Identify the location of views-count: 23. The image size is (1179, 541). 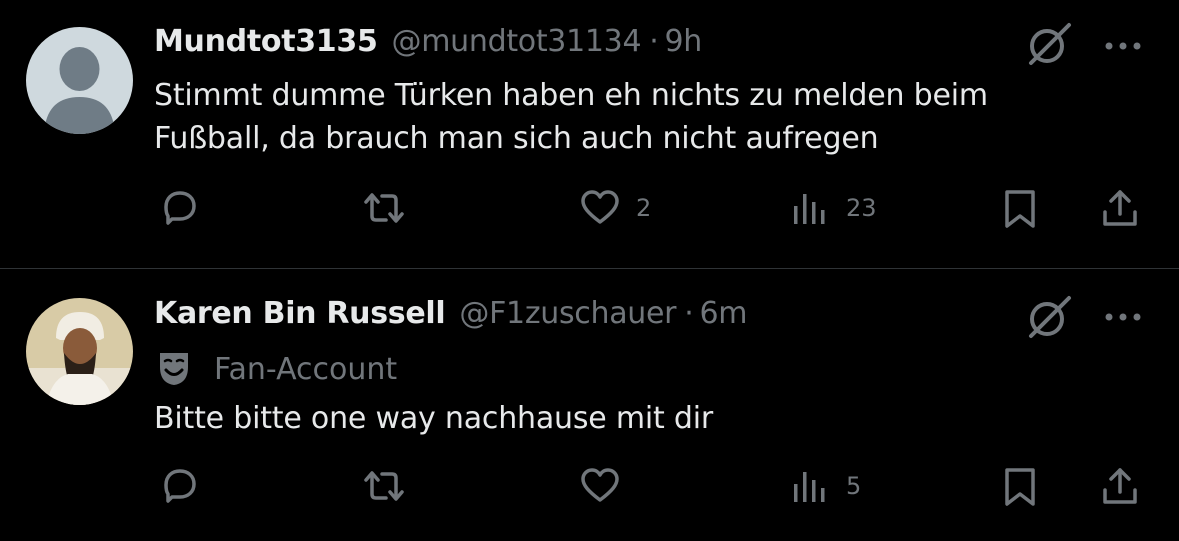
(861, 208).